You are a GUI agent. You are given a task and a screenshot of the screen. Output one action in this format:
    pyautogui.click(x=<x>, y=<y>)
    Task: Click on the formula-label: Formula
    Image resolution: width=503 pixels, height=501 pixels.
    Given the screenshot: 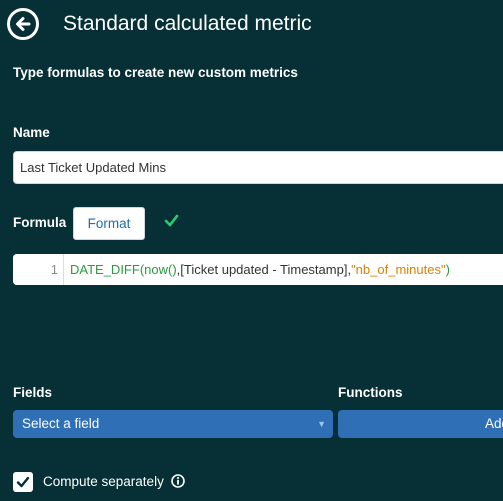 What is the action you would take?
    pyautogui.click(x=40, y=222)
    